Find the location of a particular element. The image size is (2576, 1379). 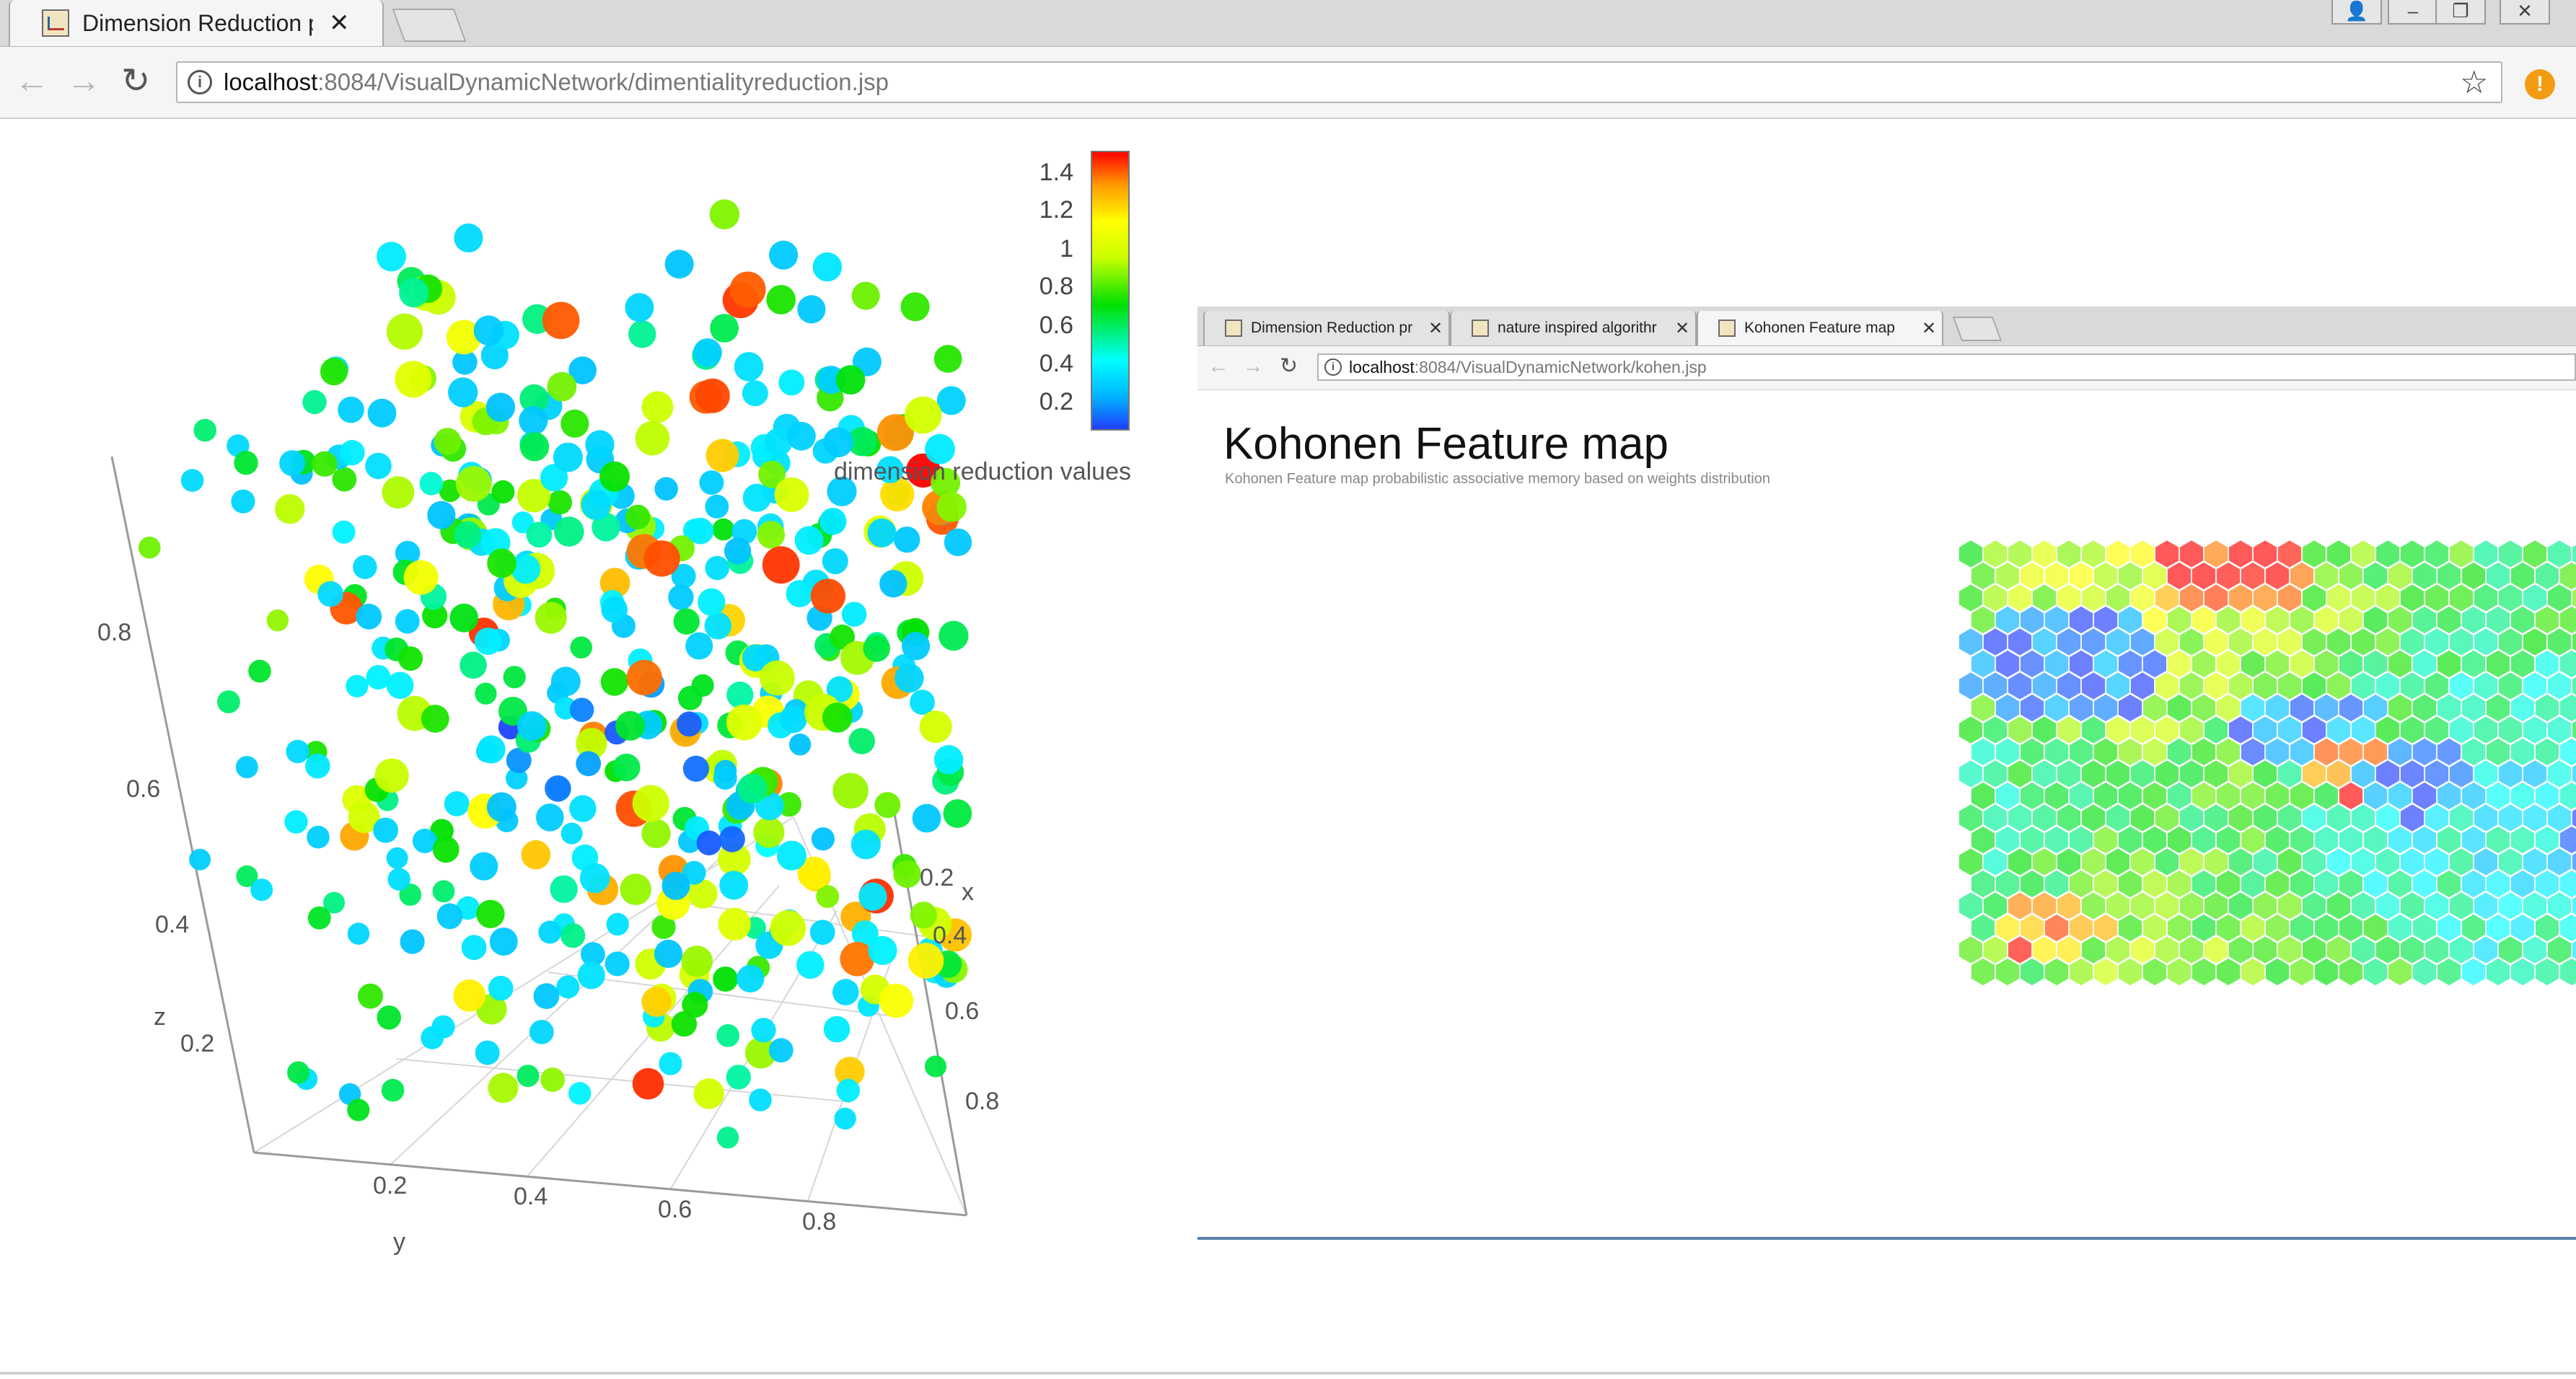

minimize-icon: – is located at coordinates (2413, 12).